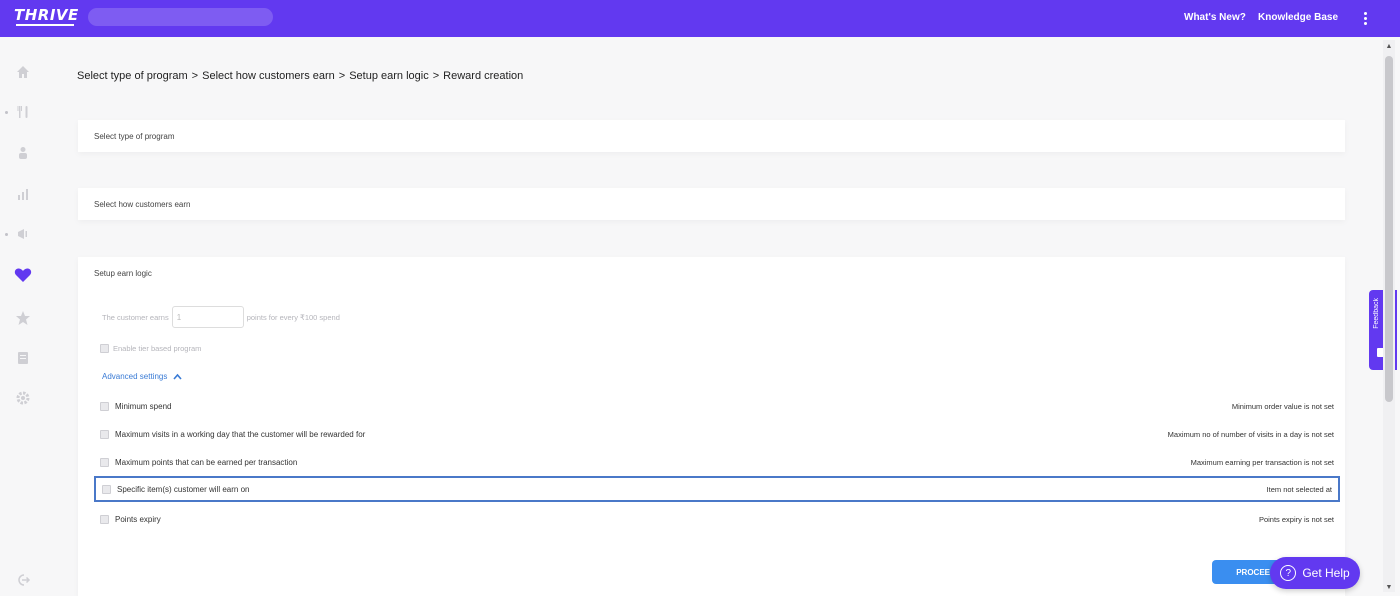 Image resolution: width=1400 pixels, height=596 pixels. What do you see at coordinates (23, 234) in the screenshot?
I see `megaphone-icon` at bounding box center [23, 234].